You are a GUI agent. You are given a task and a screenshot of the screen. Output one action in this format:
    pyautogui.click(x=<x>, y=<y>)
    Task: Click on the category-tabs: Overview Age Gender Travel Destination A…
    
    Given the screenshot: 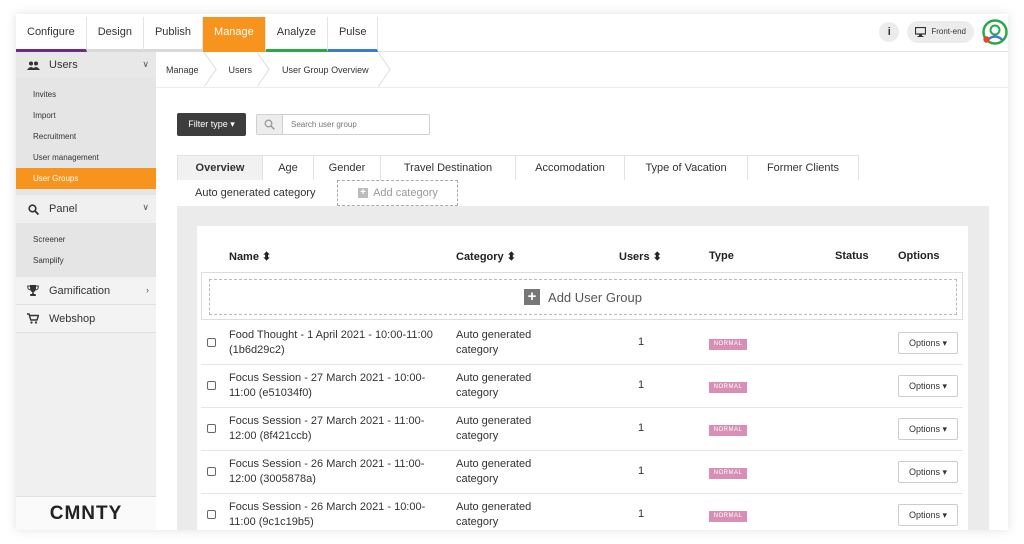 What is the action you would take?
    pyautogui.click(x=518, y=167)
    